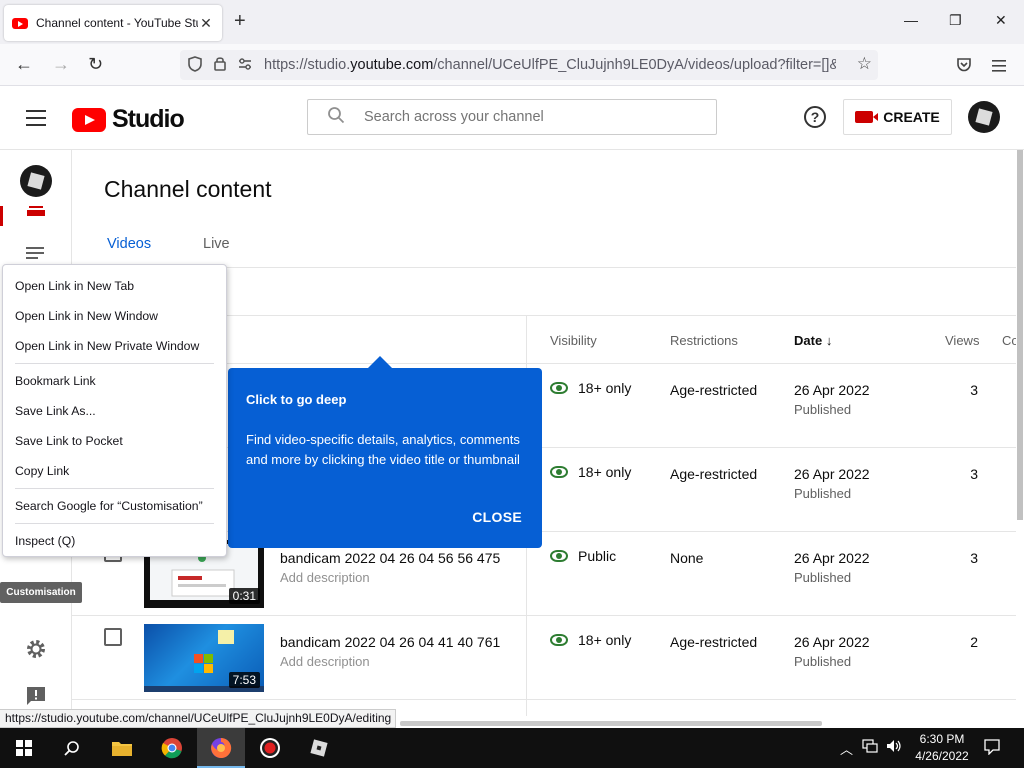  What do you see at coordinates (894, 747) in the screenshot?
I see `volume-icon` at bounding box center [894, 747].